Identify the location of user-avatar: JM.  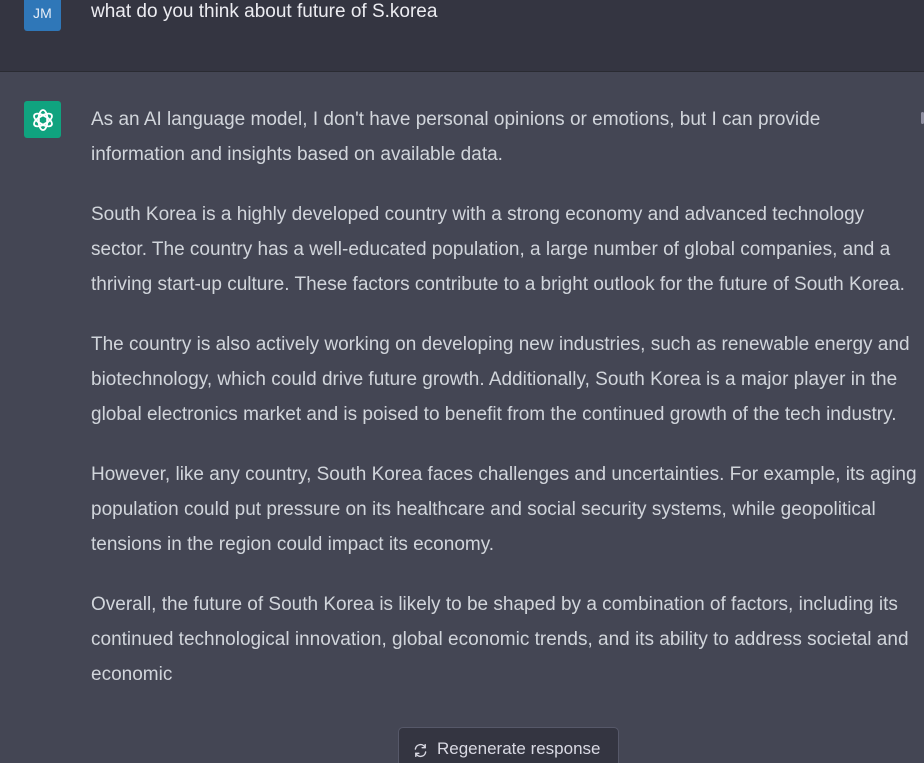
(42, 15).